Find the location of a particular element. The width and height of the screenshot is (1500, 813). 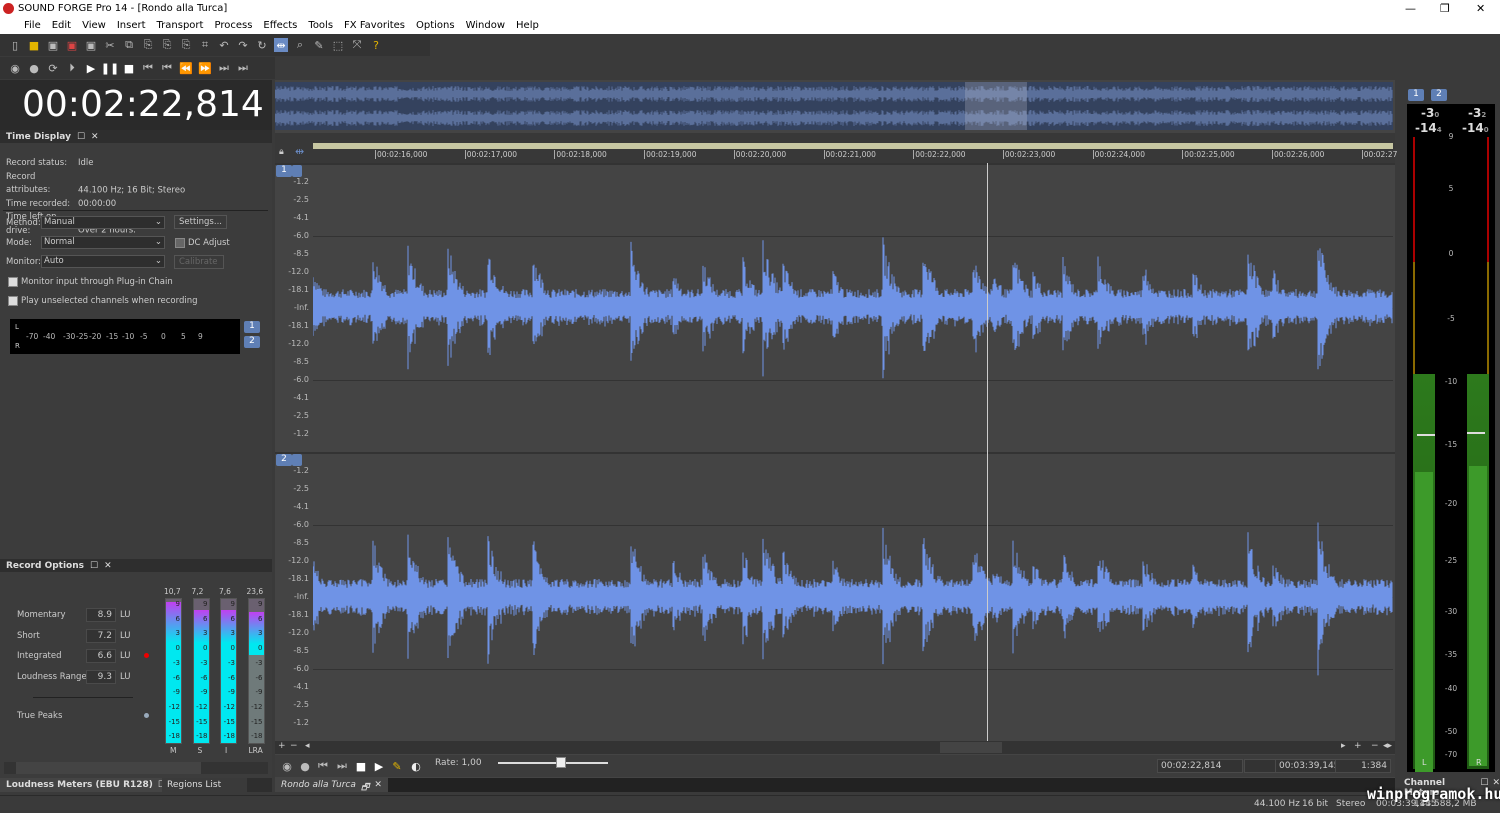

tab-regions-list: Regions List is located at coordinates (204, 785).